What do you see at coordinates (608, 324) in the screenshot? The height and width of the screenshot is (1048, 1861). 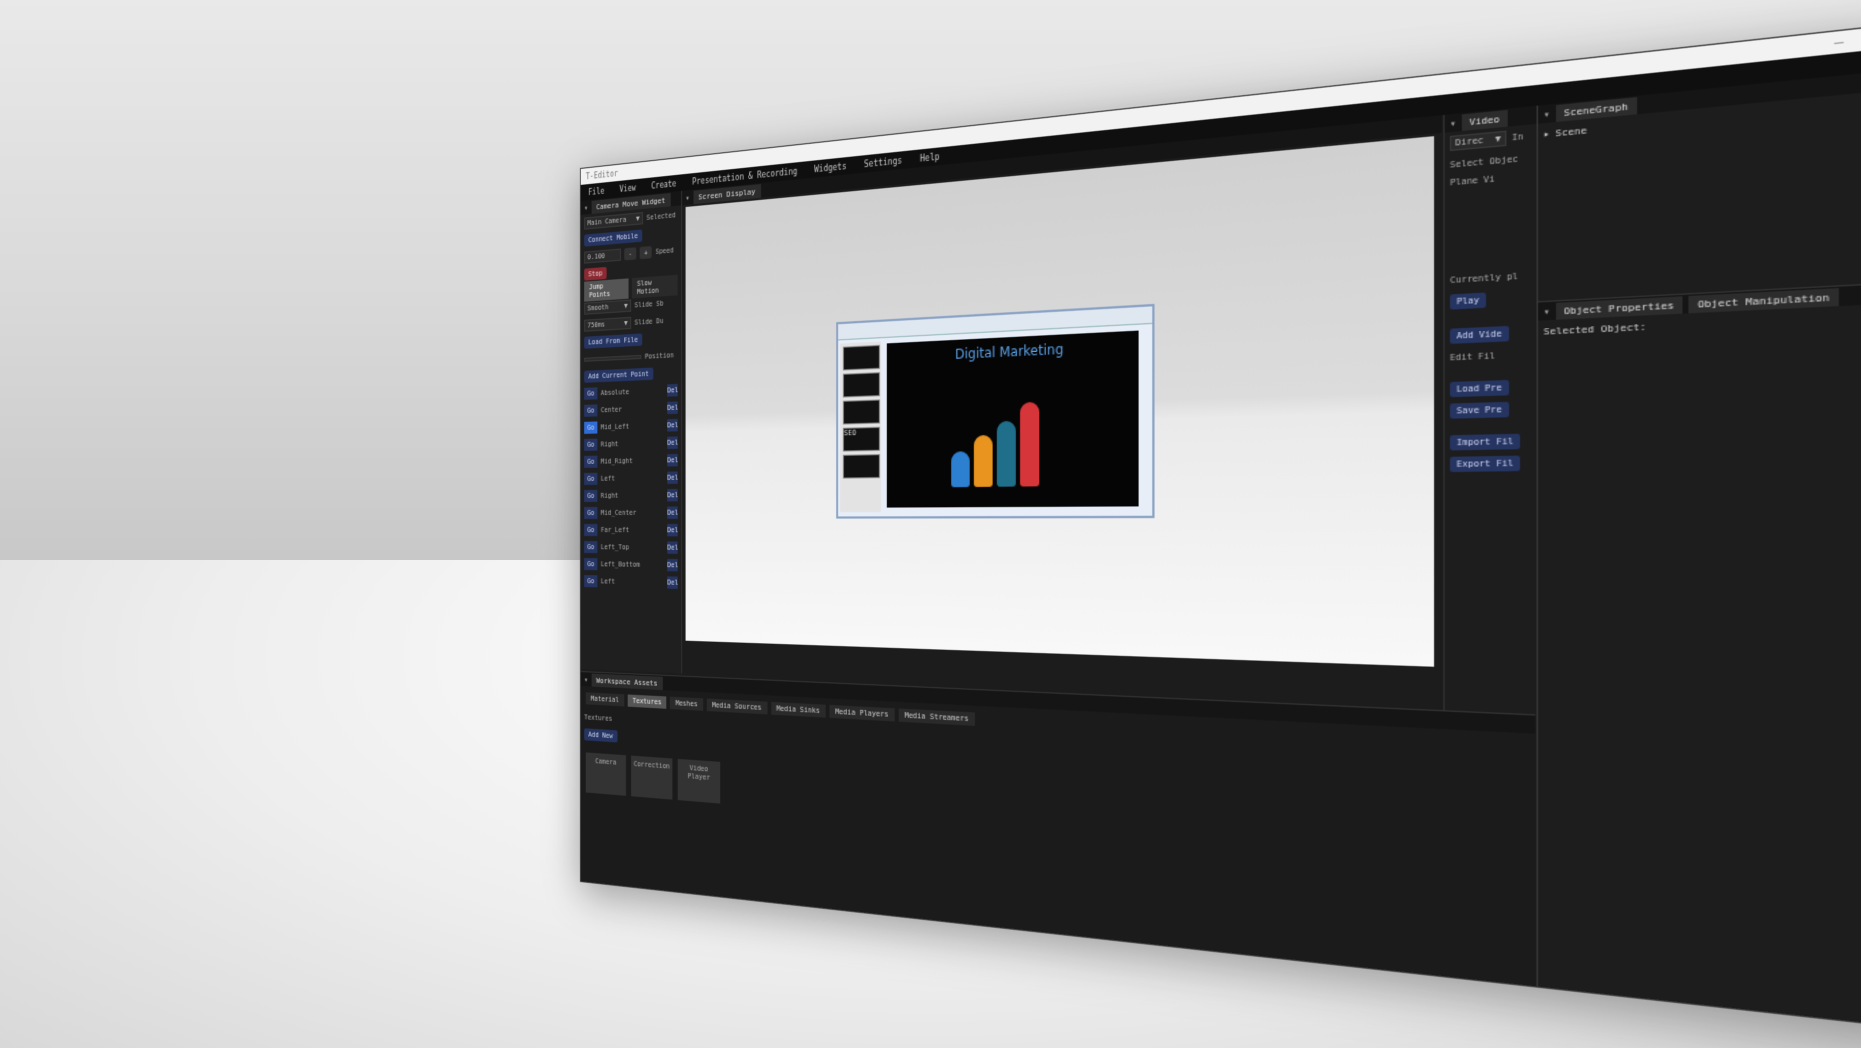 I see `duration-select: 750ms ▼` at bounding box center [608, 324].